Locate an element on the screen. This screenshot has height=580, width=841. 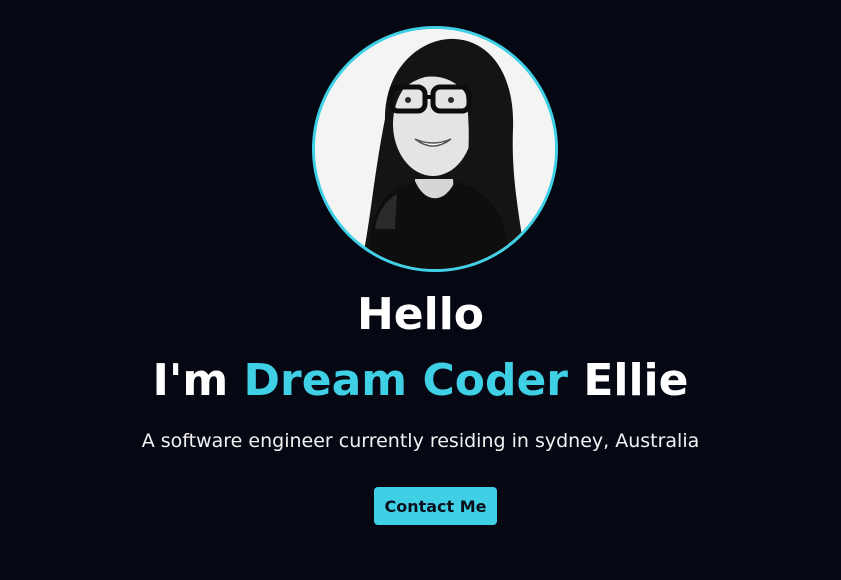
profile-photo is located at coordinates (435, 149).